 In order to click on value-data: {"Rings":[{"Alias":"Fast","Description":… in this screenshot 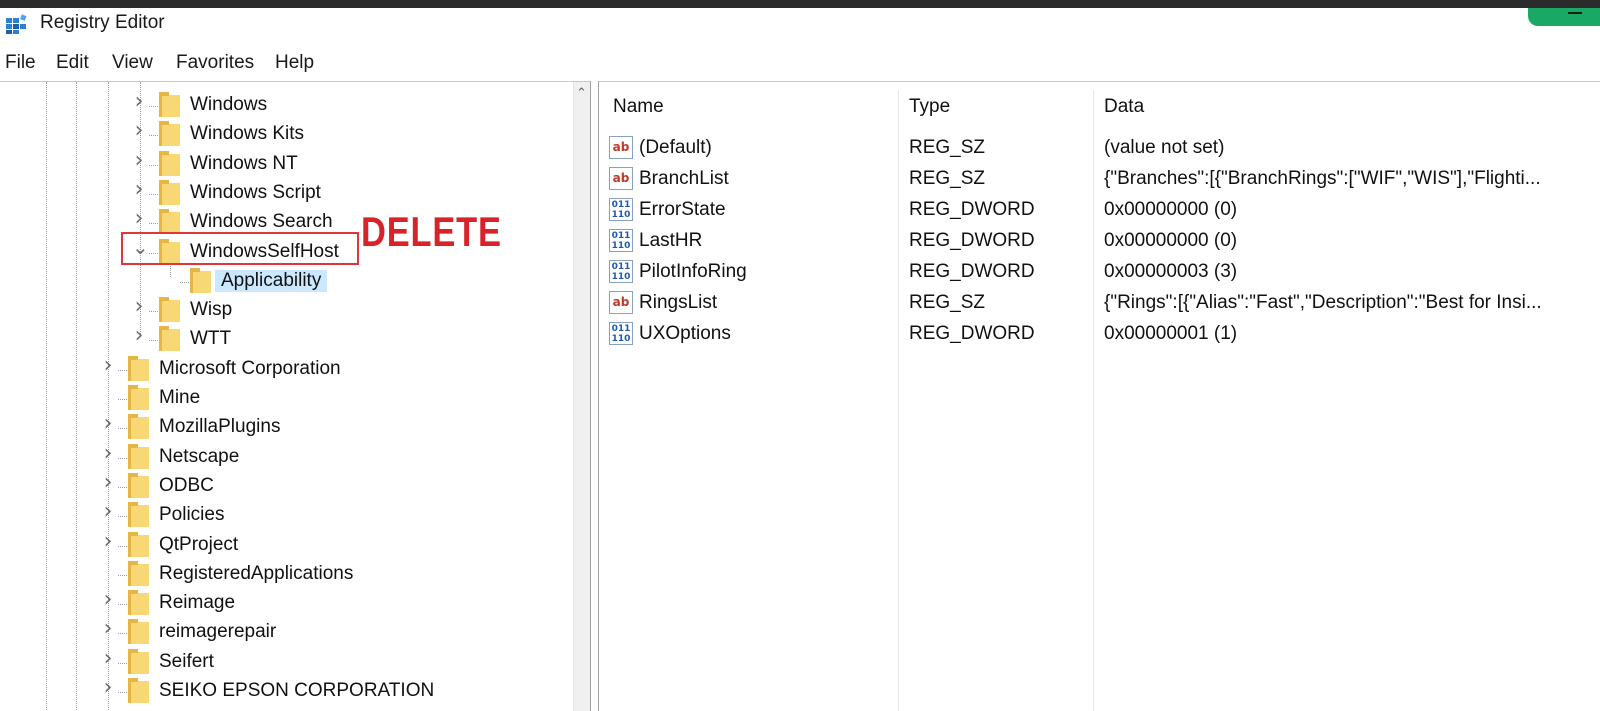, I will do `click(1323, 302)`.